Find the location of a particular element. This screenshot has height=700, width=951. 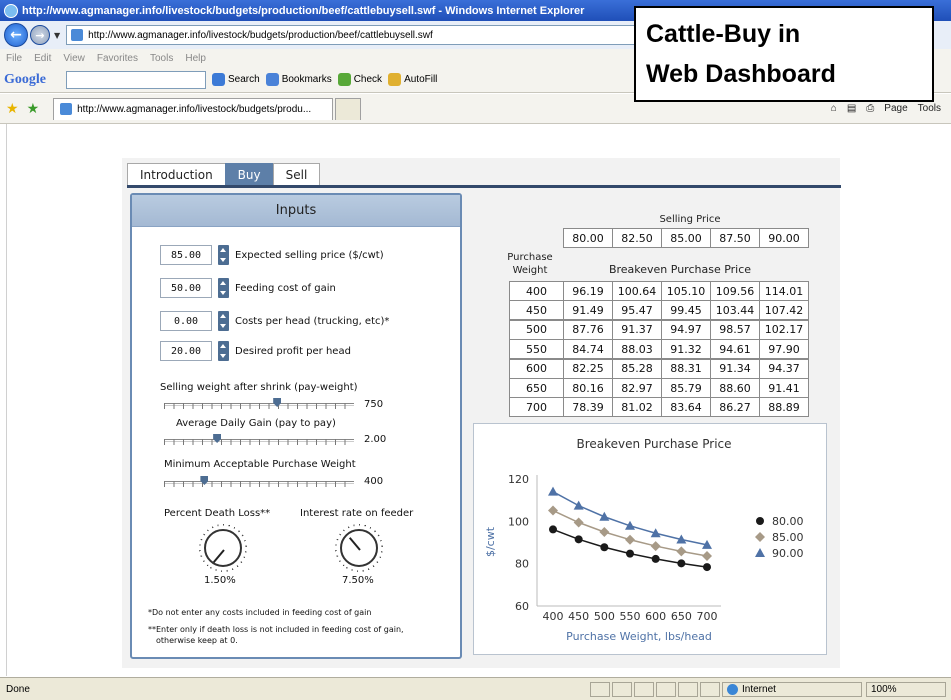

zoom-label: 100% is located at coordinates (884, 689).